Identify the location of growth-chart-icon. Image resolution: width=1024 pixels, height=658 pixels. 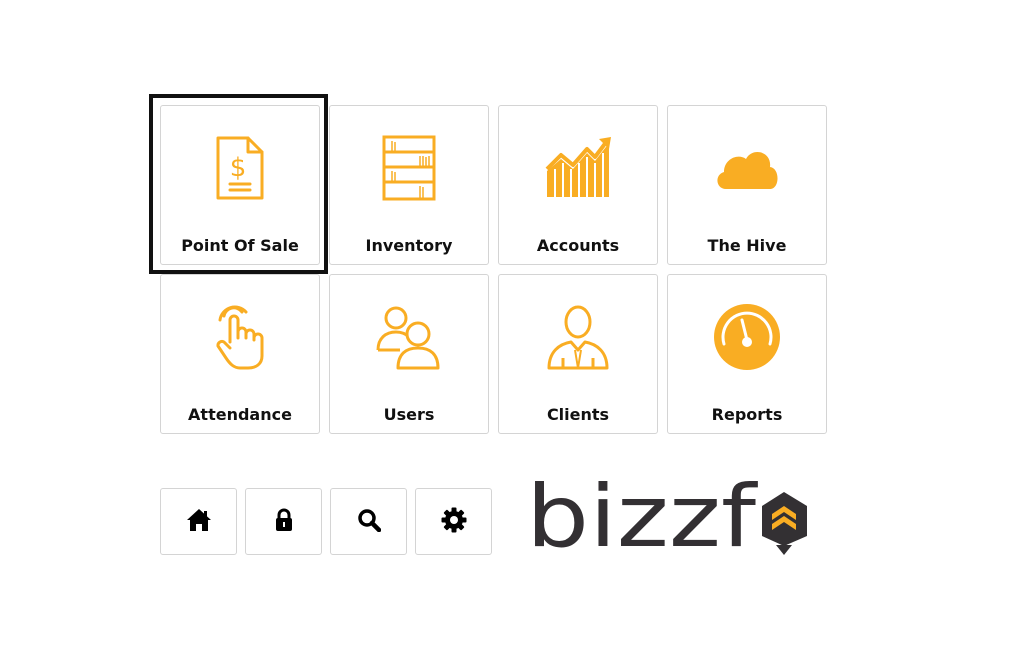
(578, 168).